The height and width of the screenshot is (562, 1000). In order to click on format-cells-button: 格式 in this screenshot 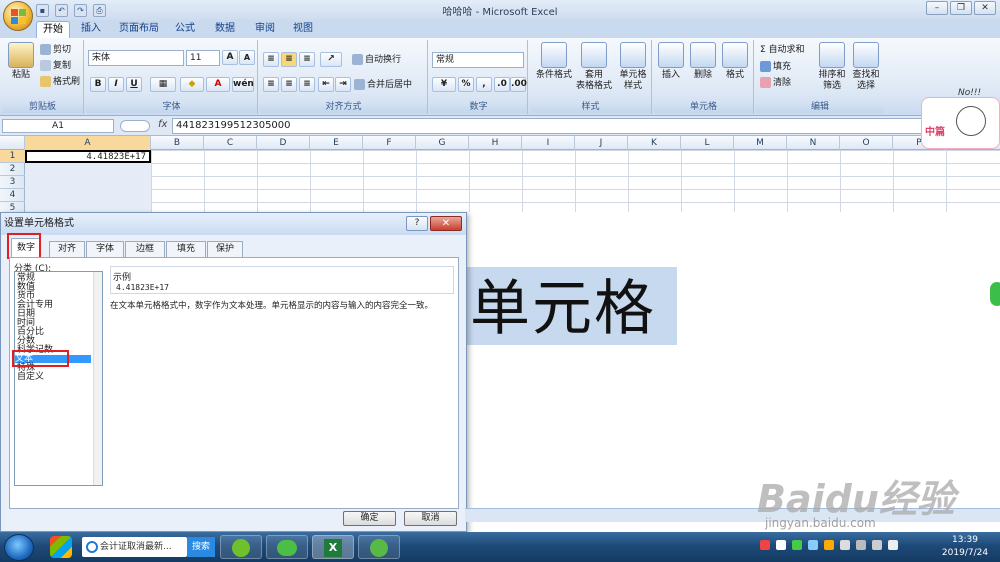, I will do `click(735, 61)`.